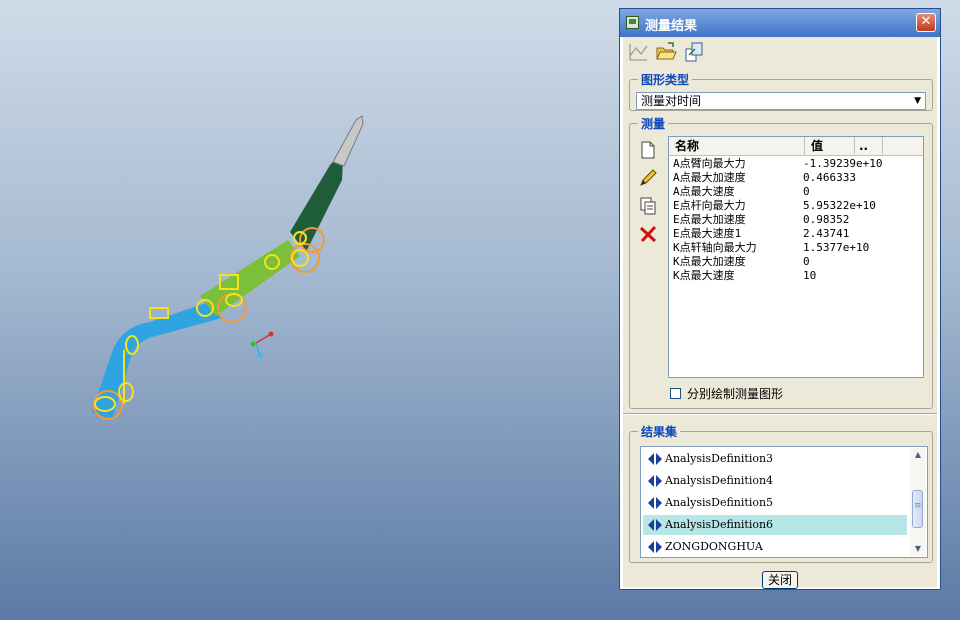 The width and height of the screenshot is (960, 620). Describe the element at coordinates (830, 146) in the screenshot. I see `column-value: 值` at that location.